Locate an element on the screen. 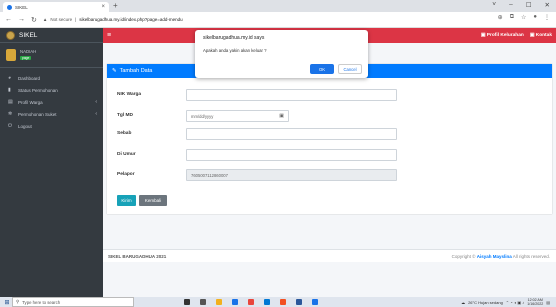 The width and height of the screenshot is (556, 307). brand-link: SIKEL is located at coordinates (51, 35).